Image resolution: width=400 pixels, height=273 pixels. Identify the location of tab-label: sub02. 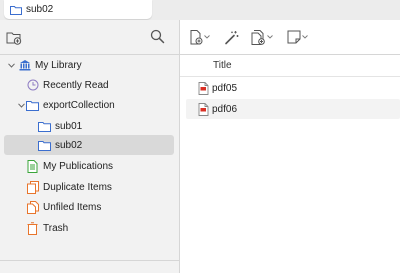
(40, 9).